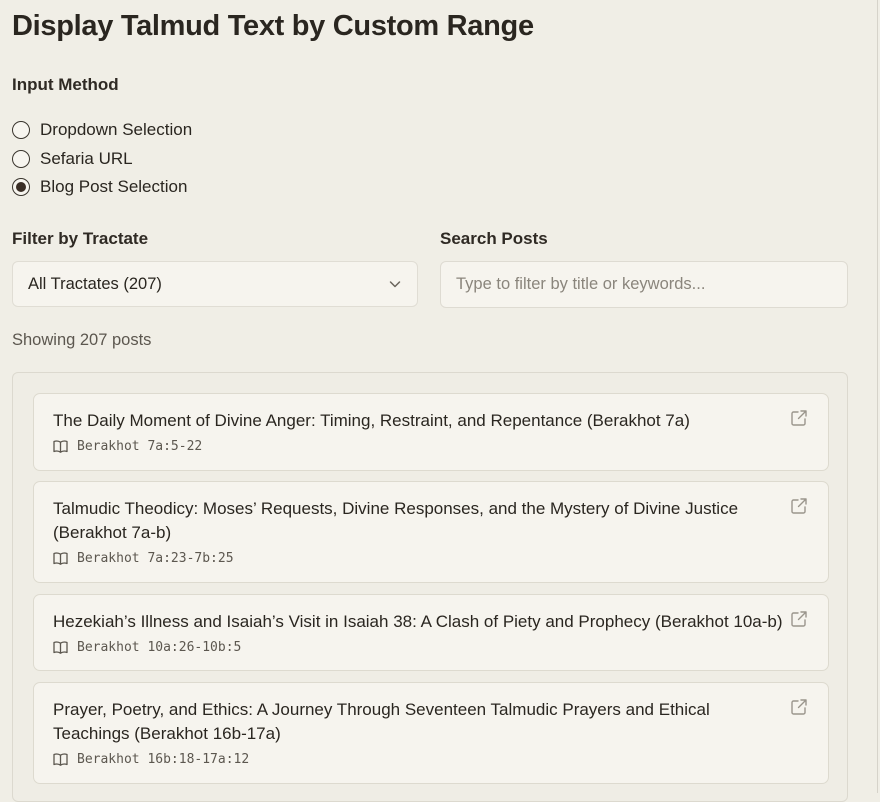  I want to click on post-ref-row: Berakhot 16b:18-17a:12, so click(151, 759).